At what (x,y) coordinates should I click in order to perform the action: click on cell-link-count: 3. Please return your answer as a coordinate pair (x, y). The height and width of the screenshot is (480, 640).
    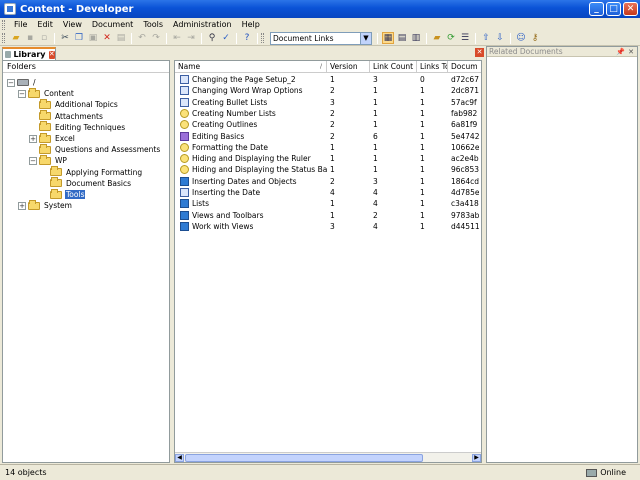
    Looking at the image, I should click on (375, 181).